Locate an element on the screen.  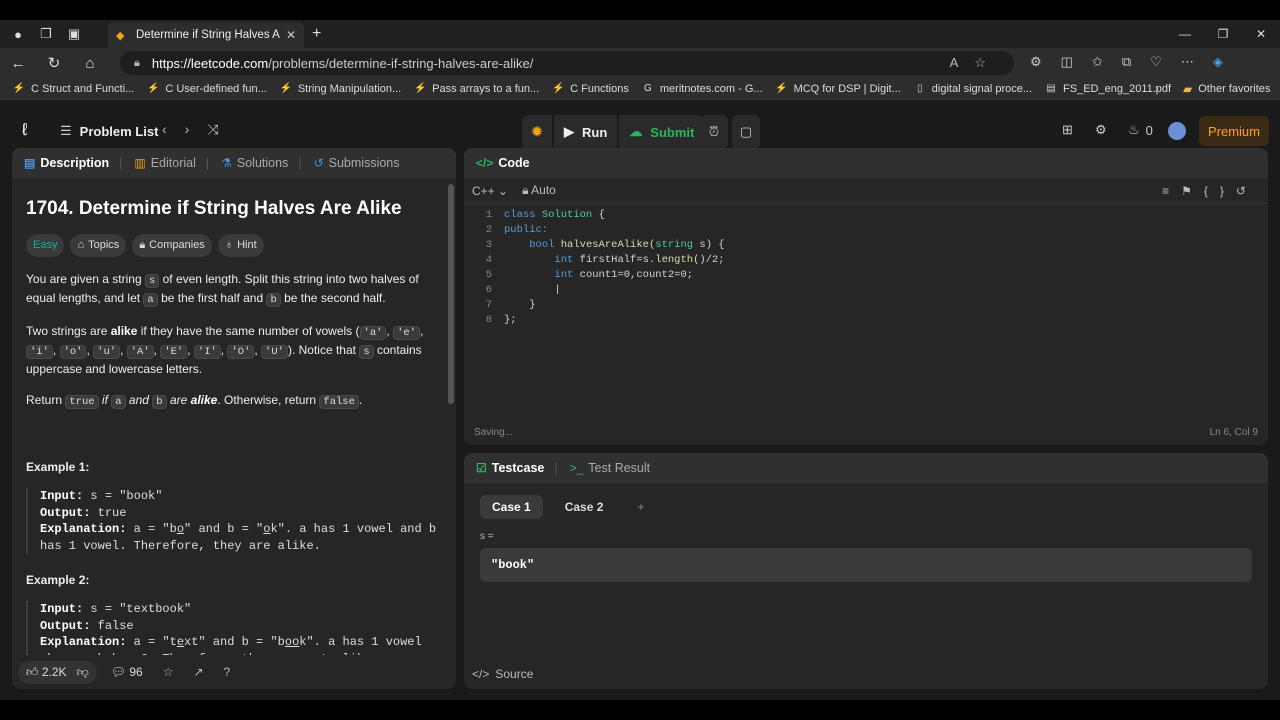
scrollbar is located at coordinates (451, 294).